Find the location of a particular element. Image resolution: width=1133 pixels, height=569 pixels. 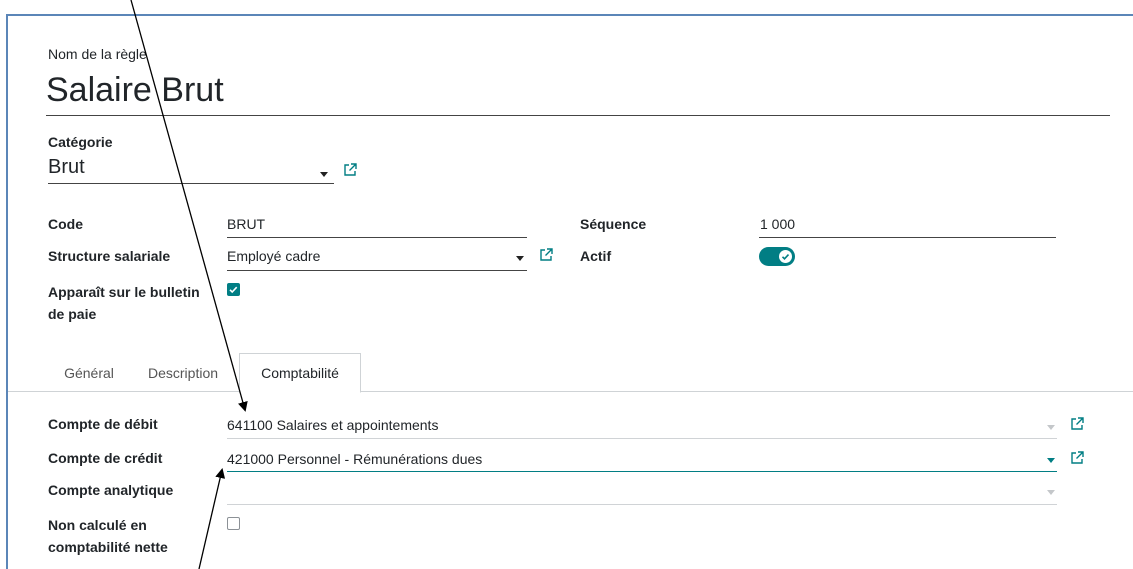

annotation-arrow-debit is located at coordinates (189, 206).